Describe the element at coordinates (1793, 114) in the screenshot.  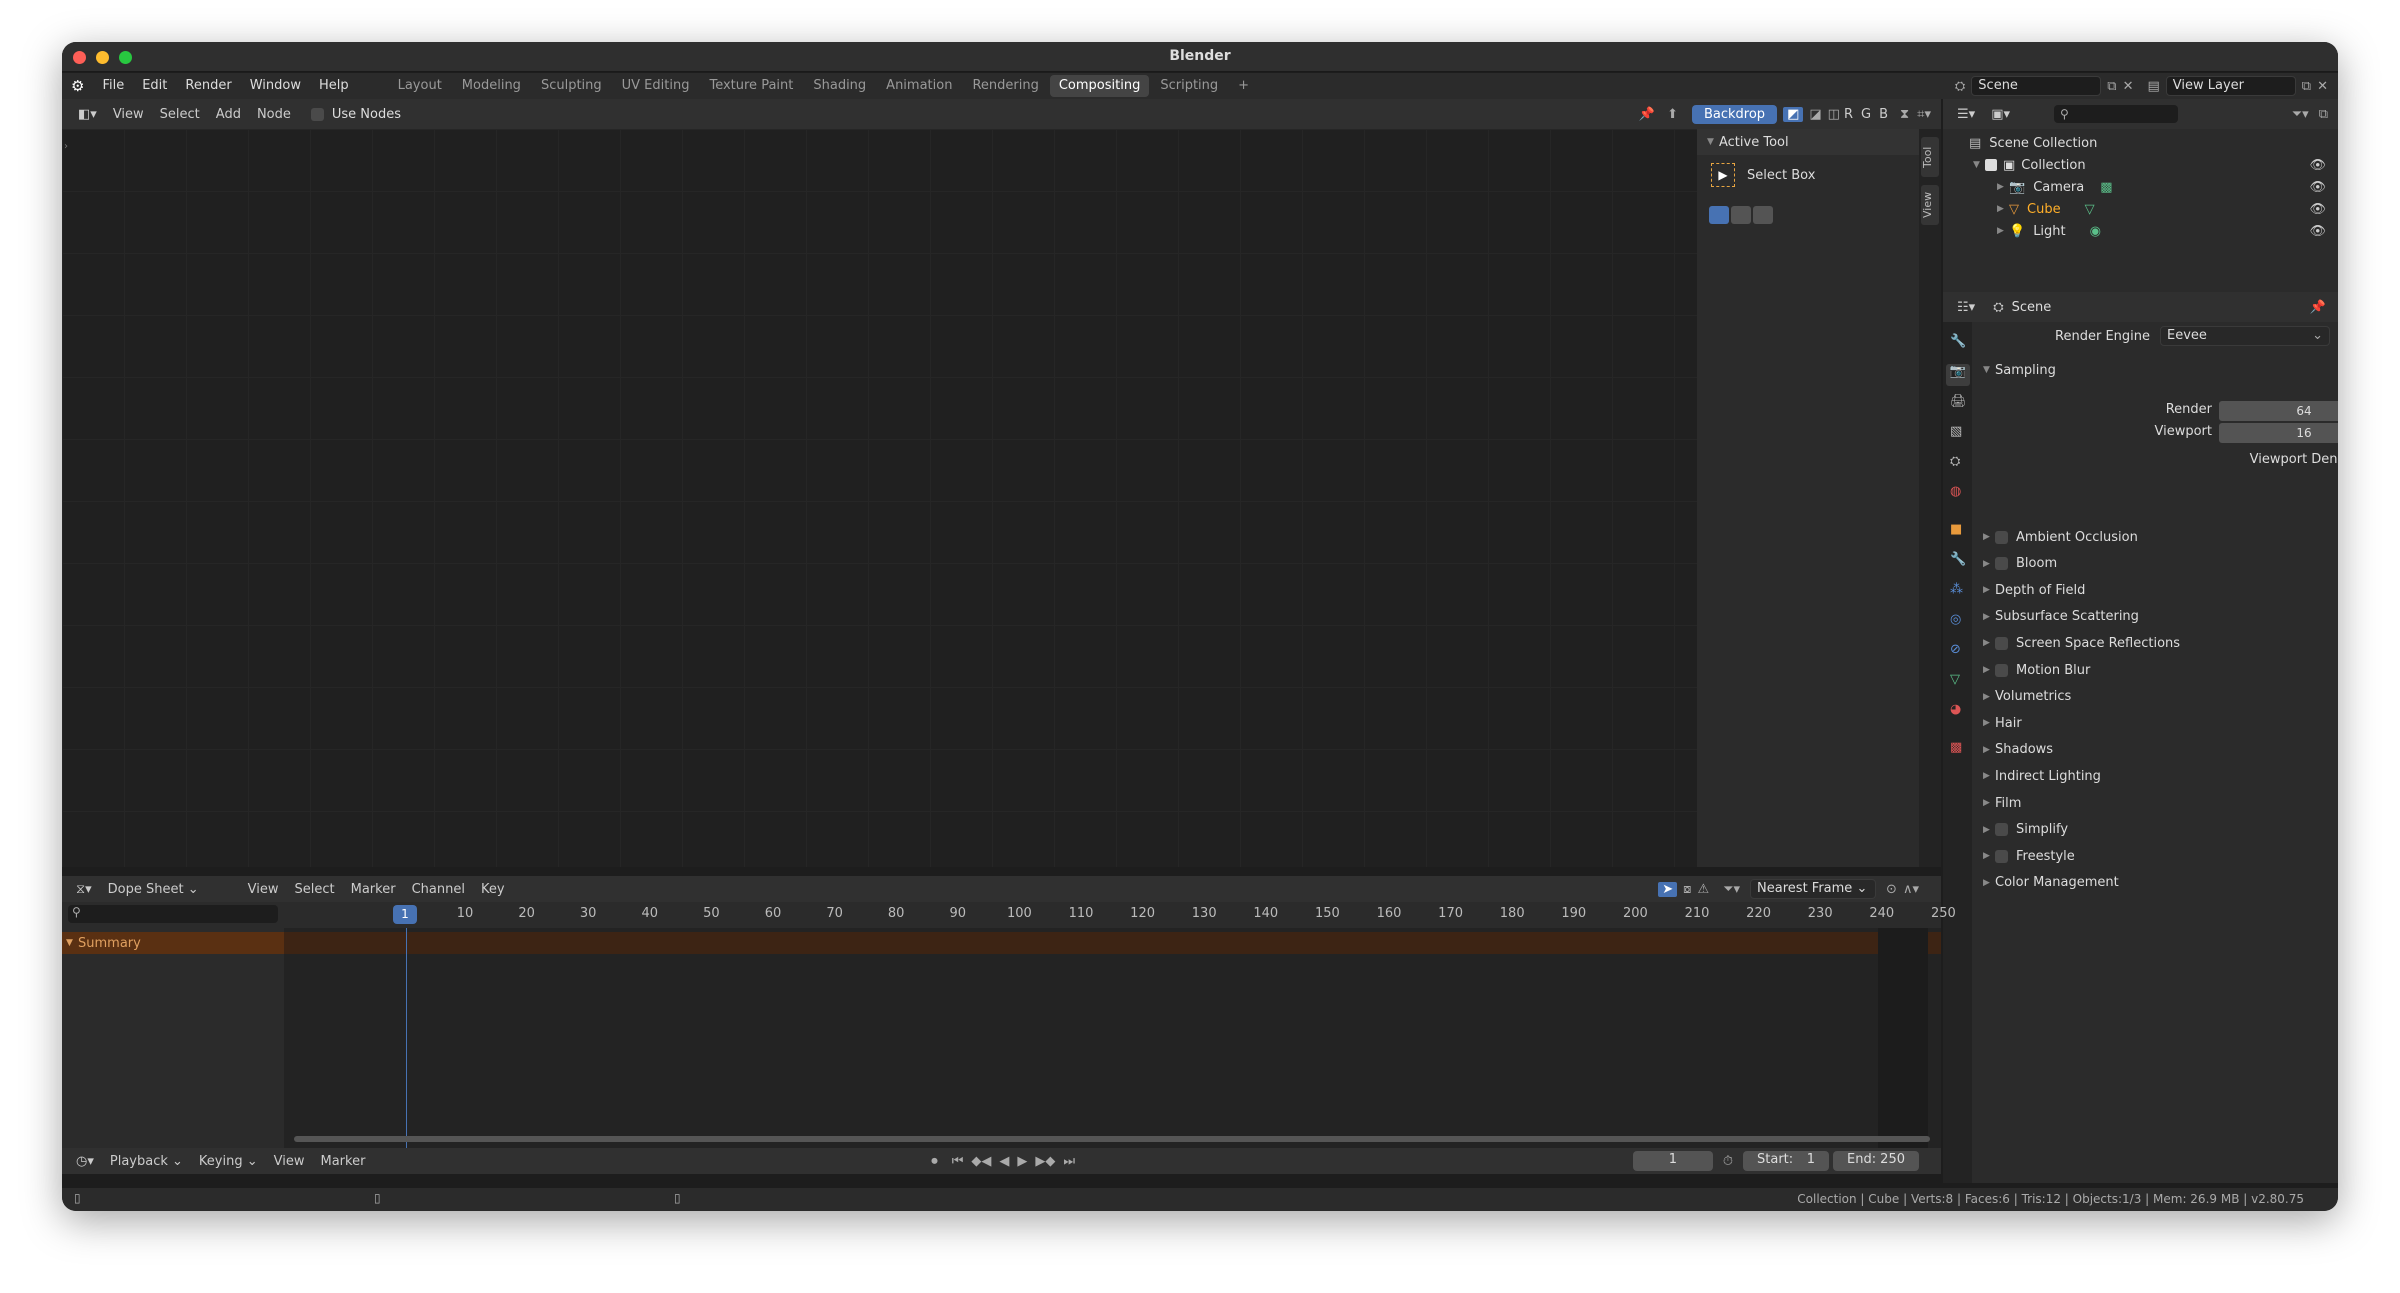
I see `channel-rgb-icon: ◩` at that location.